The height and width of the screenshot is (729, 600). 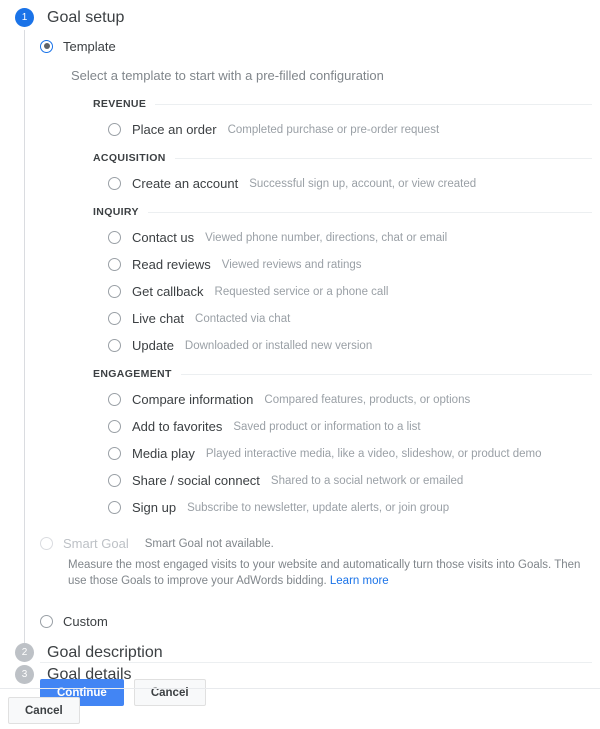 What do you see at coordinates (316, 621) in the screenshot?
I see `custom-option-row: Custom` at bounding box center [316, 621].